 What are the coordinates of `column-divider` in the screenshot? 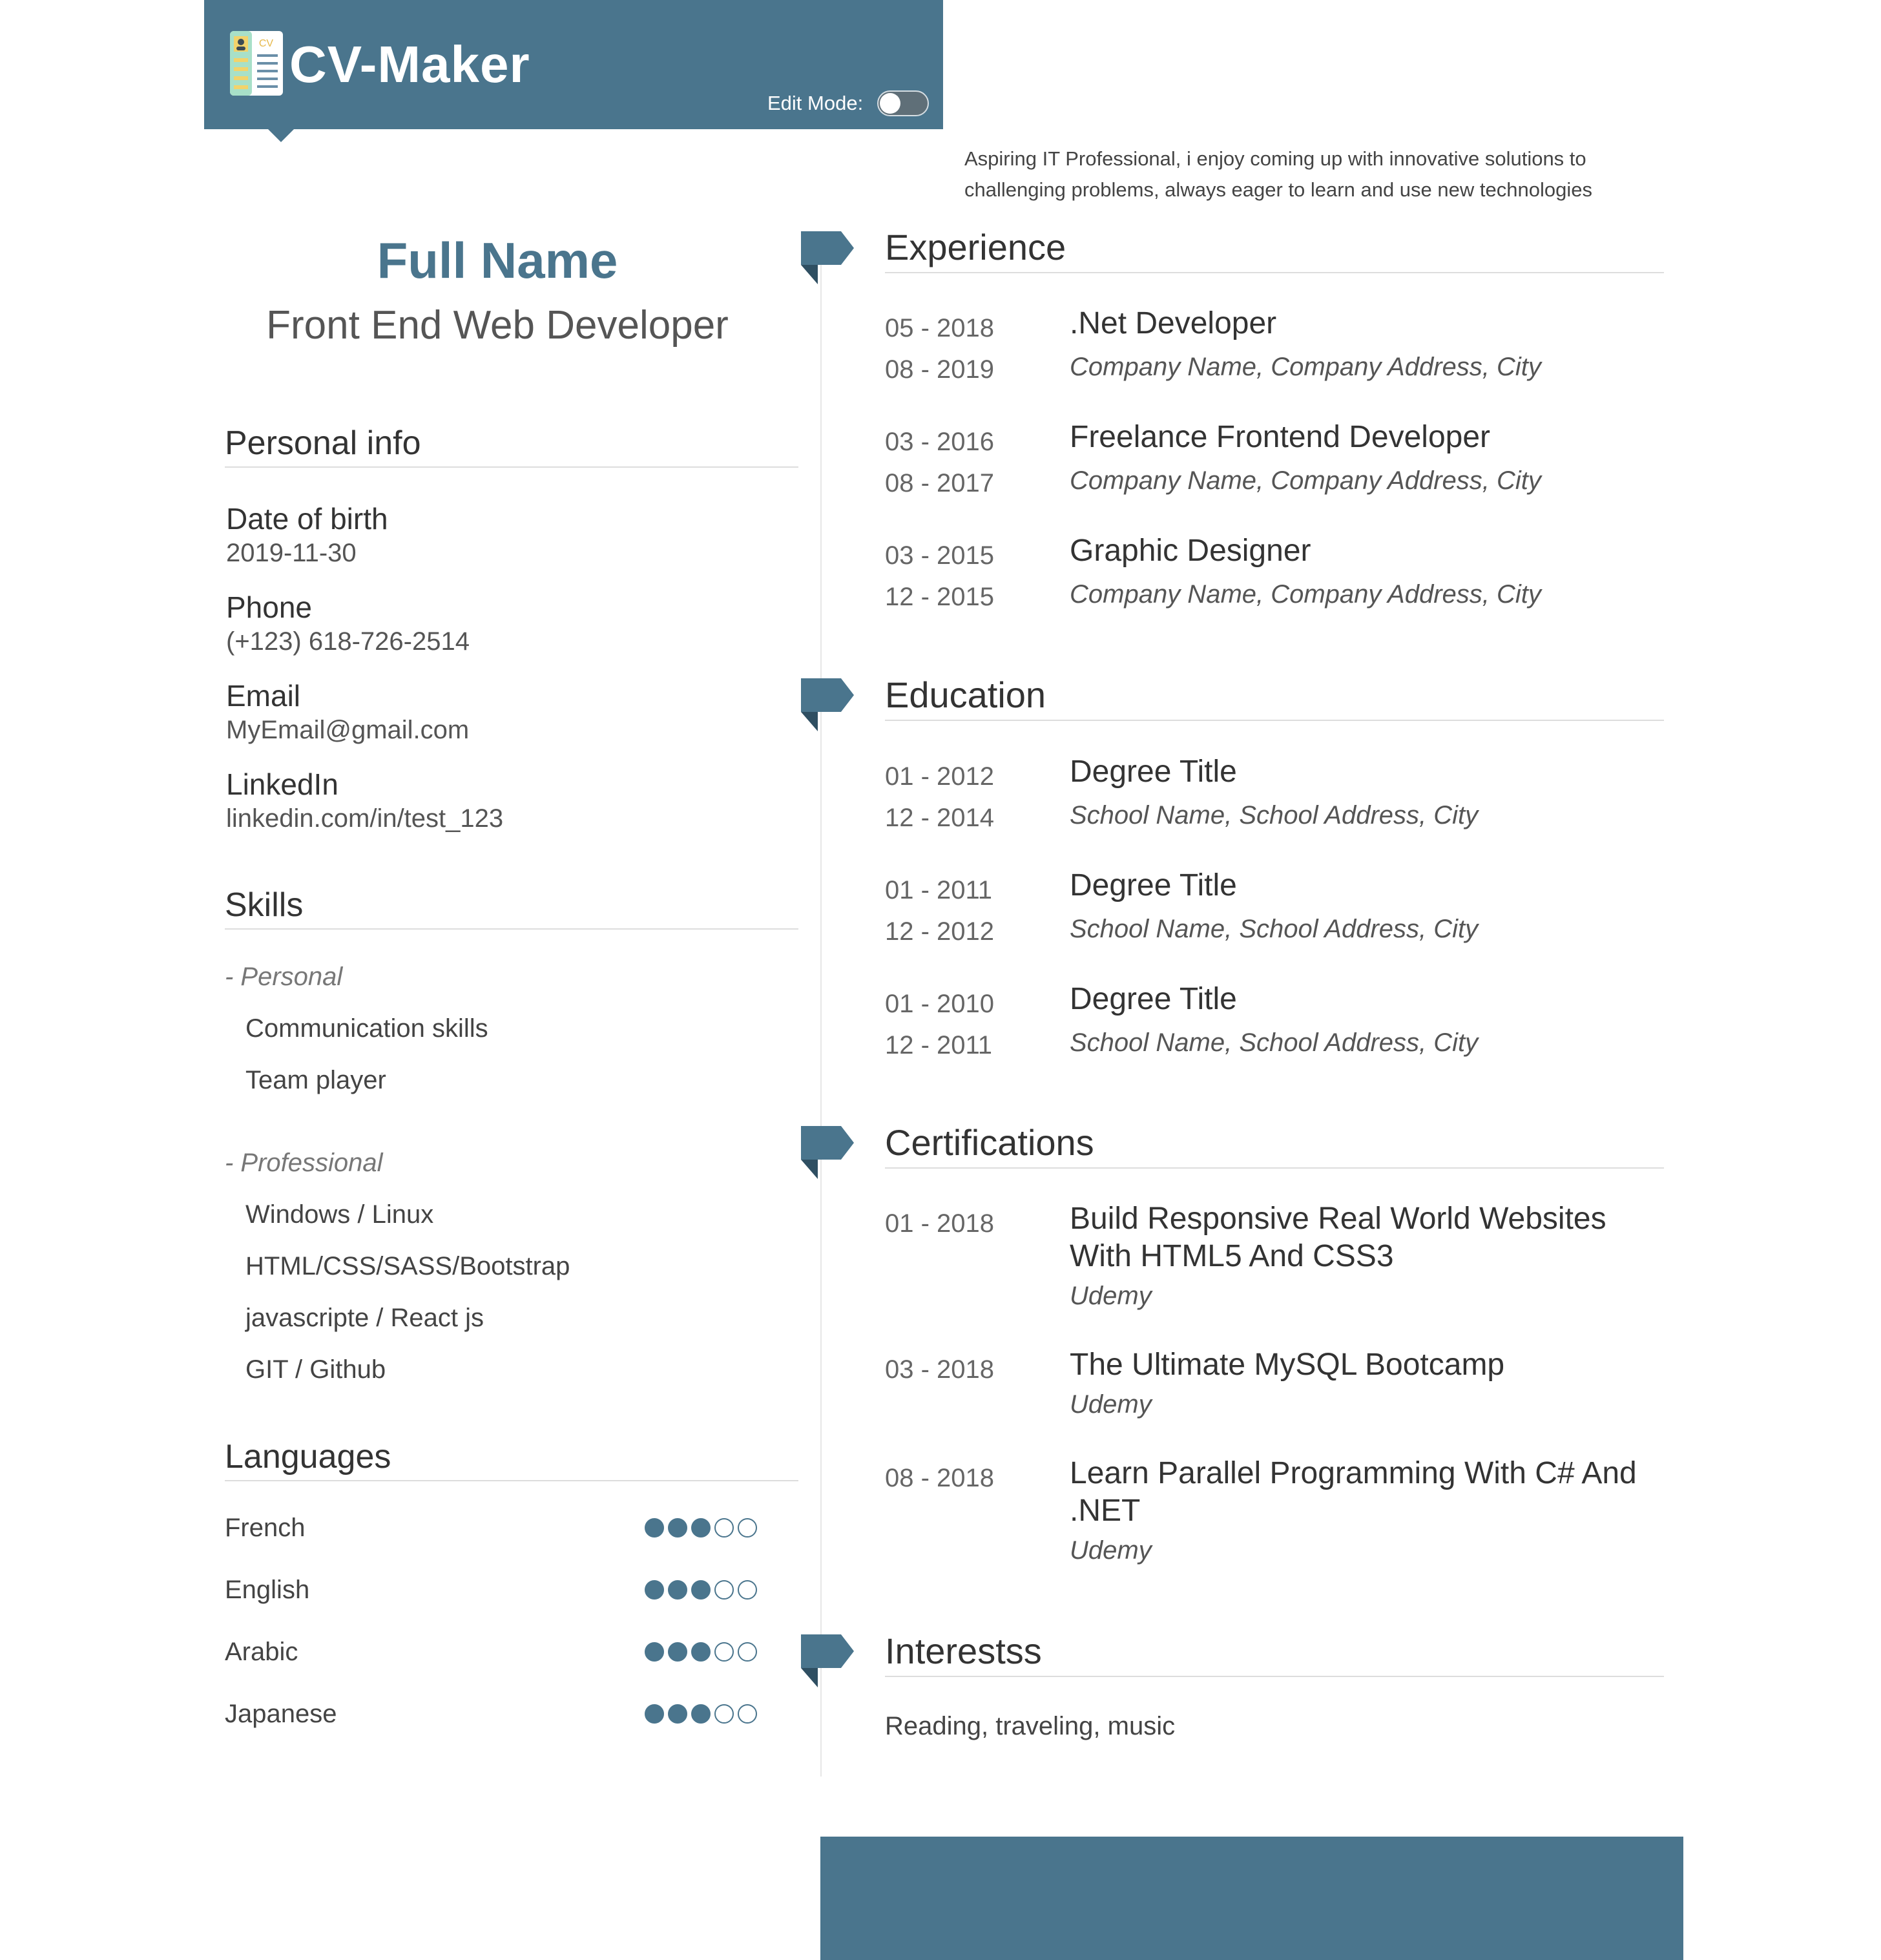 It's located at (821, 1005).